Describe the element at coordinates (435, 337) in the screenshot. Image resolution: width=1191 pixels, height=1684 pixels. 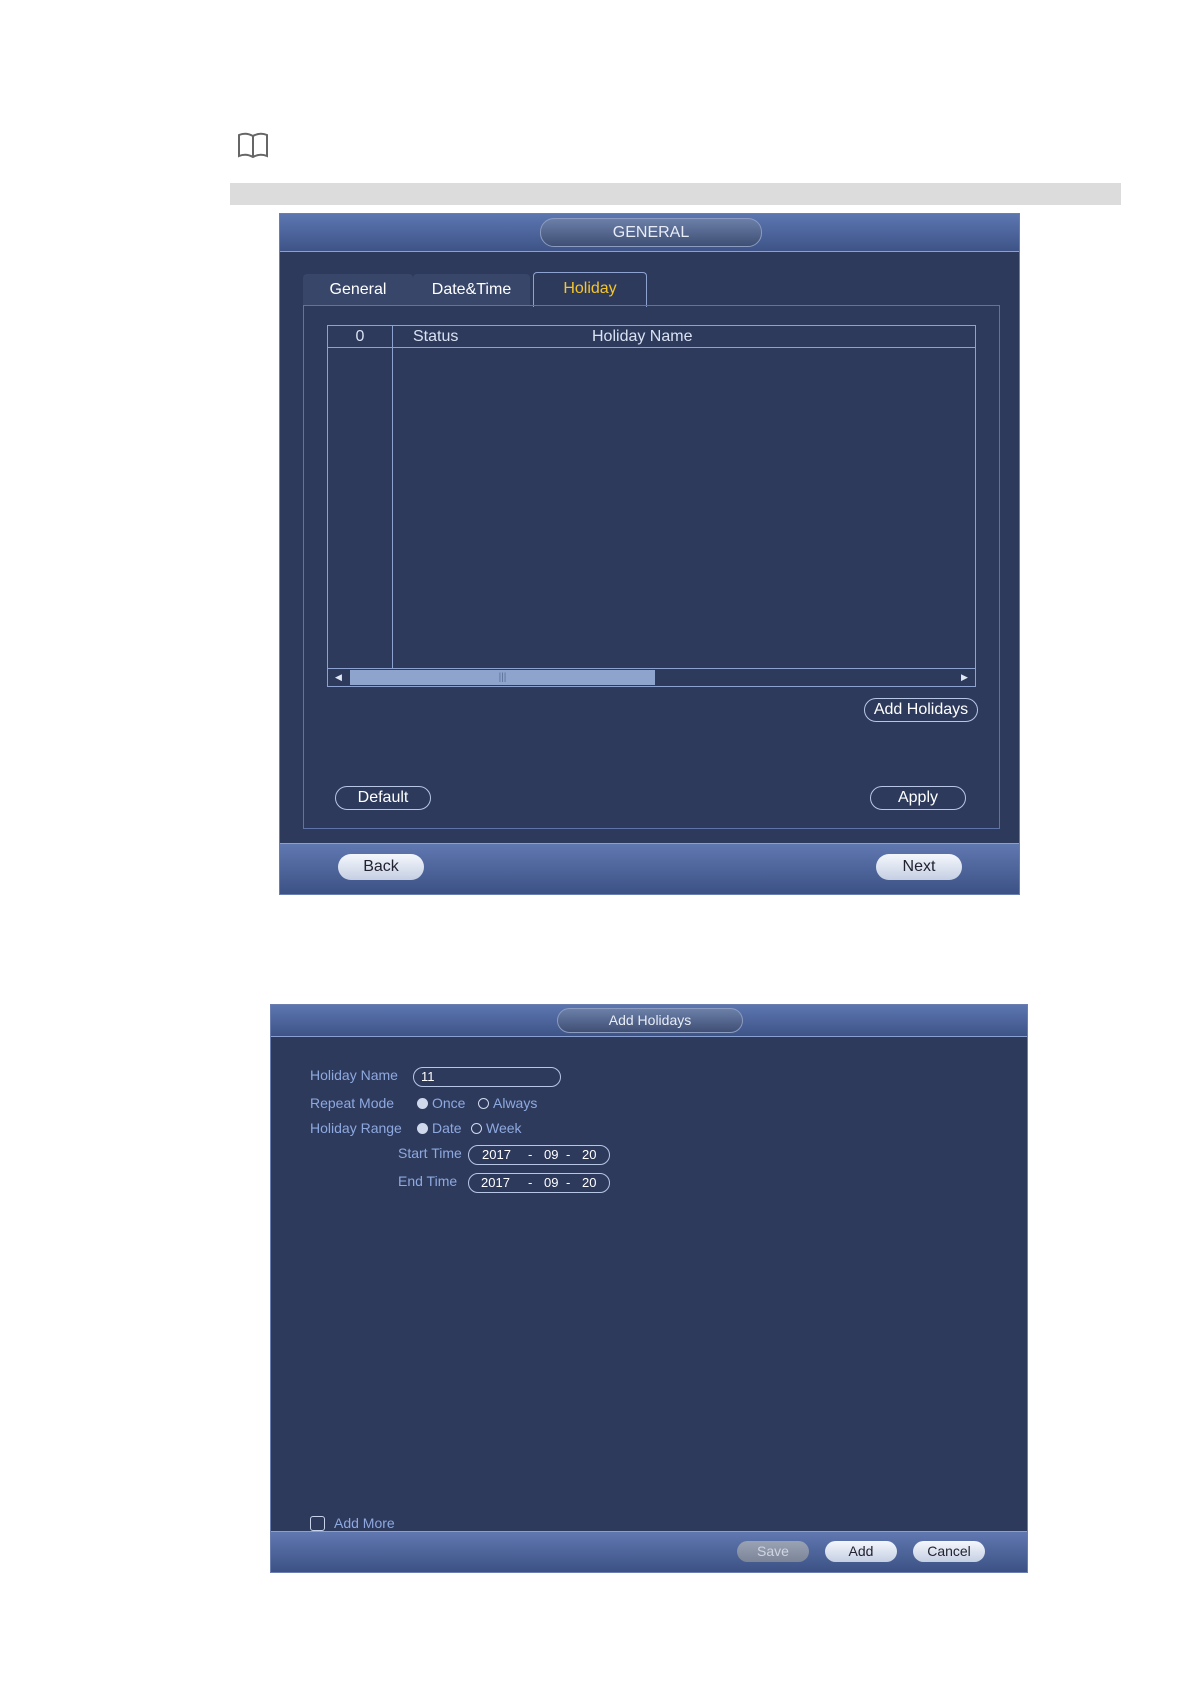
I see `column-status: Status` at that location.